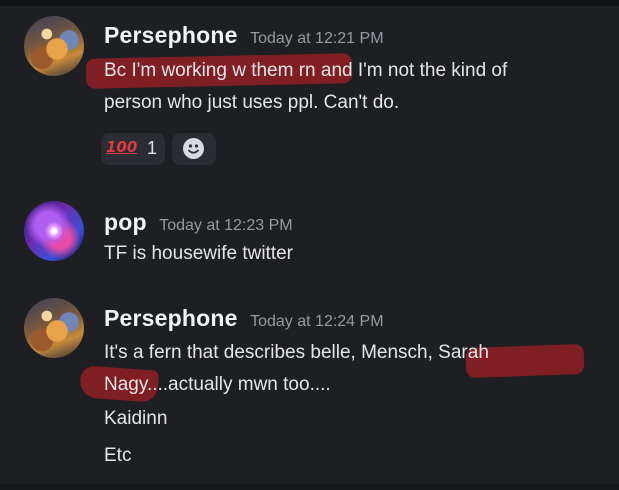  What do you see at coordinates (411, 70) in the screenshot?
I see `message-text: and I'm not the kind of` at bounding box center [411, 70].